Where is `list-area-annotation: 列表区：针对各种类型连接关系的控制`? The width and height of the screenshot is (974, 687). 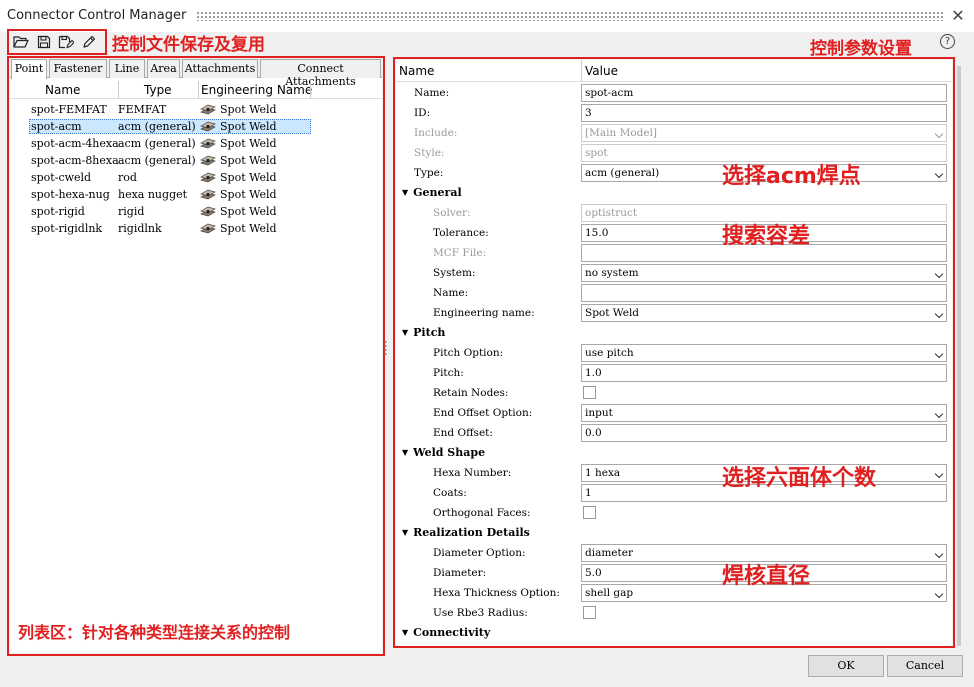 list-area-annotation: 列表区：针对各种类型连接关系的控制 is located at coordinates (154, 632).